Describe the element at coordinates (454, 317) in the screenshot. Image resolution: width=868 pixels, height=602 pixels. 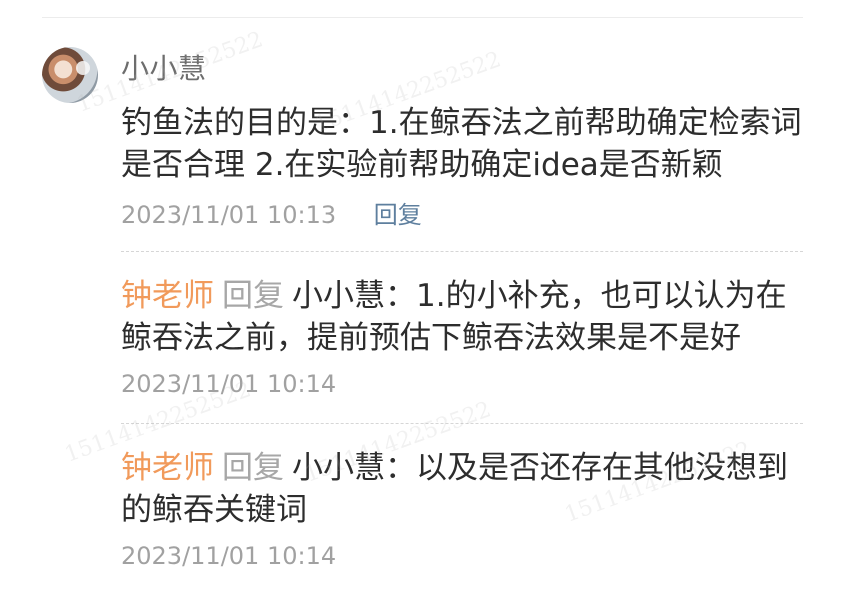
I see `reply-content: 1.的小补充，也可以认为在鲸吞法之前，提前预估下鲸吞法效果是不是好` at that location.